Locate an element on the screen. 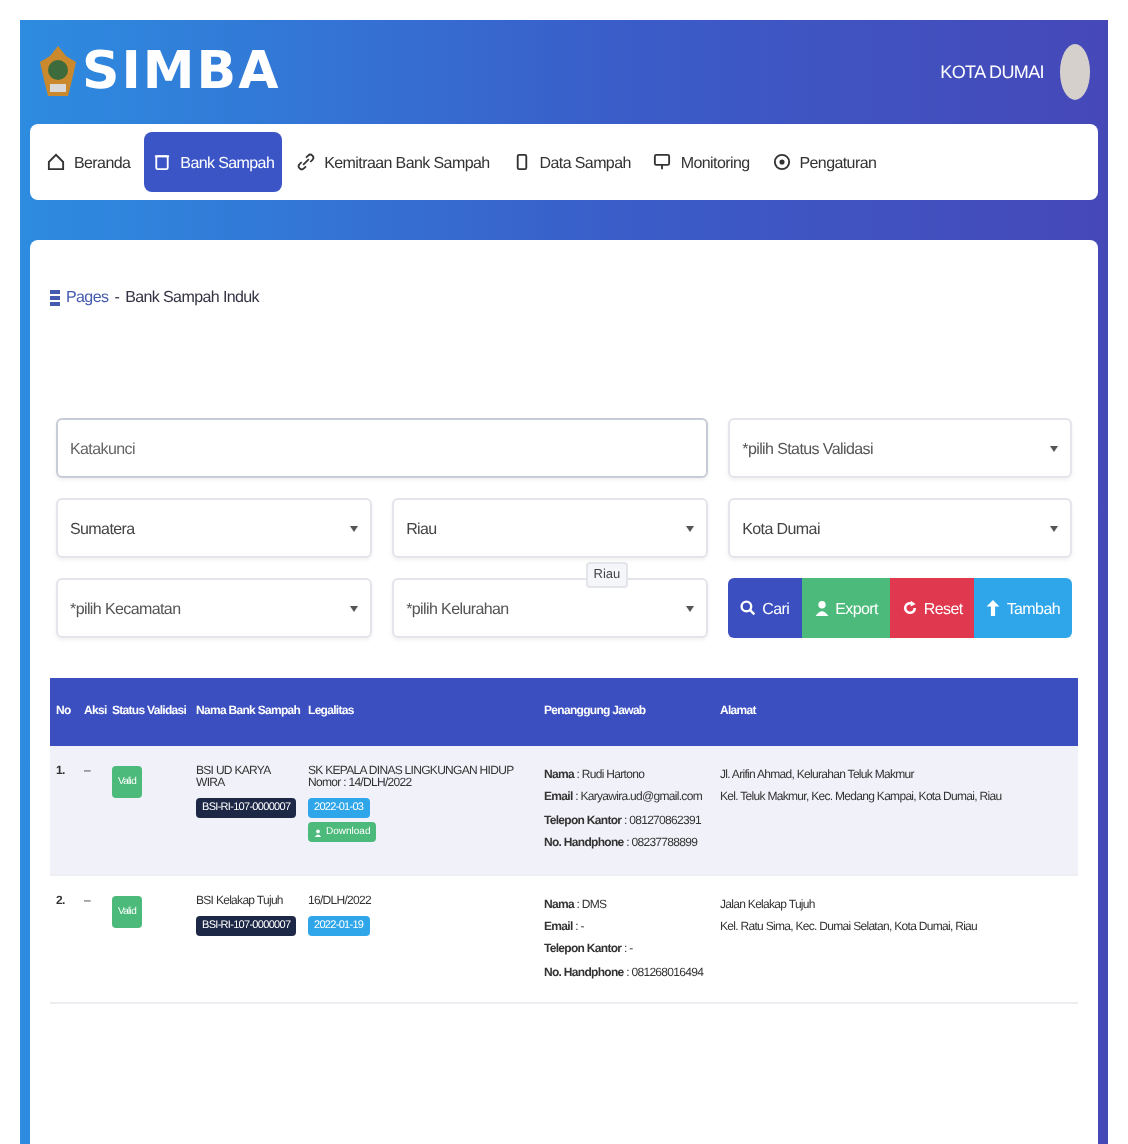 The width and height of the screenshot is (1128, 1144). settings-icon is located at coordinates (781, 162).